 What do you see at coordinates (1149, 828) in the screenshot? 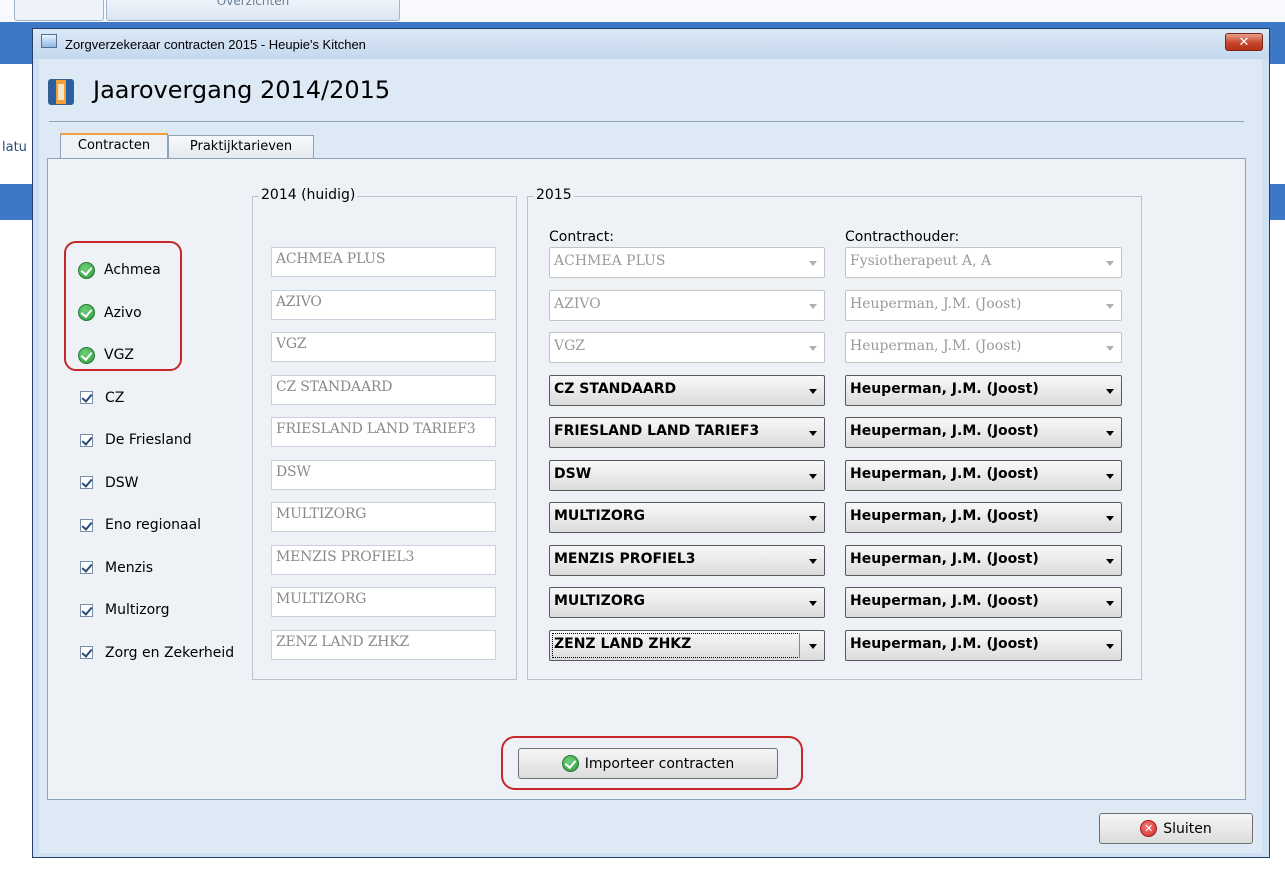
I see `cancel-icon: ✕` at bounding box center [1149, 828].